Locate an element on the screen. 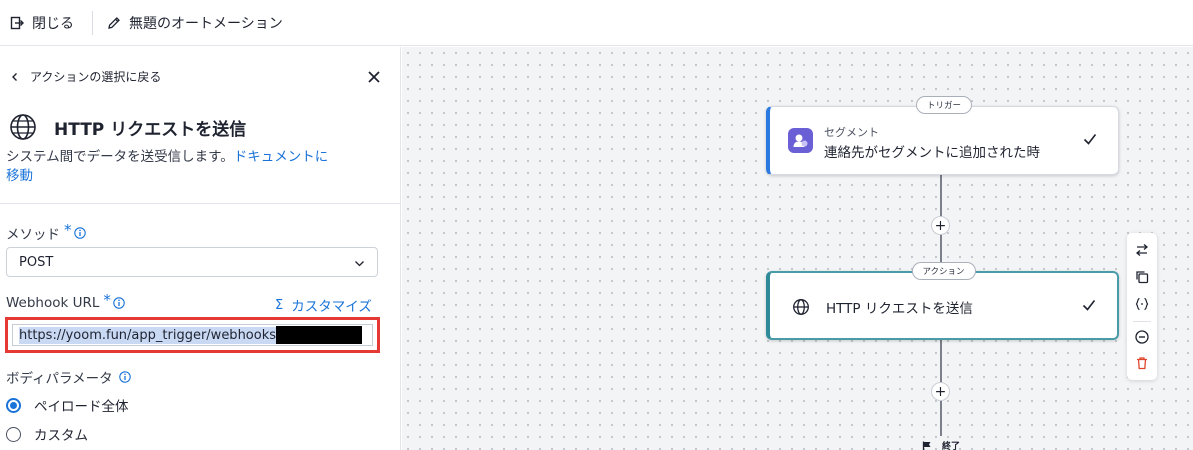  doc-link-text-1: ドキュメントに is located at coordinates (281, 157).